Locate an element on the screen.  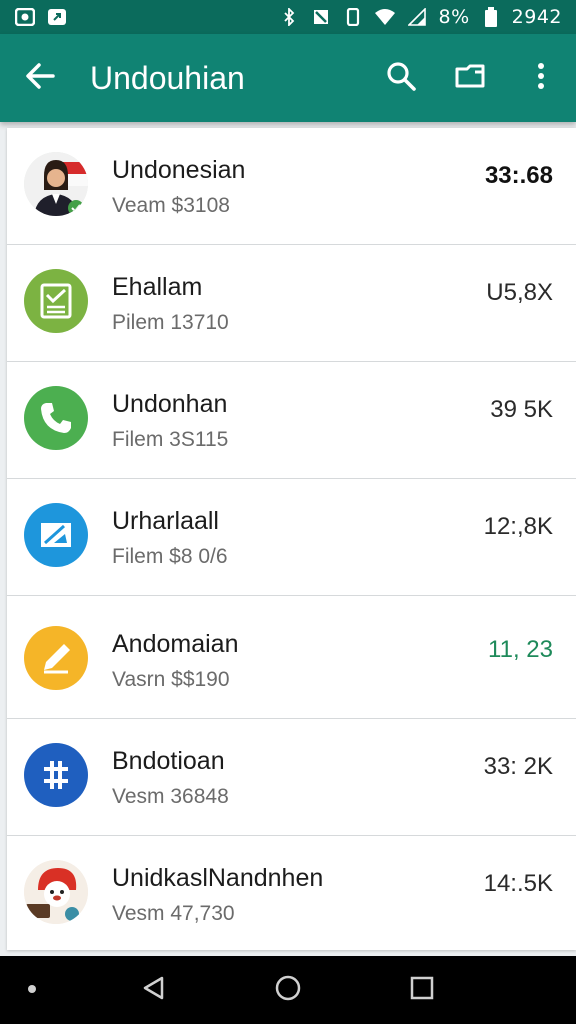
list-item: Andomaian Vasrn $$190 11, 23 is located at coordinates (291, 660).